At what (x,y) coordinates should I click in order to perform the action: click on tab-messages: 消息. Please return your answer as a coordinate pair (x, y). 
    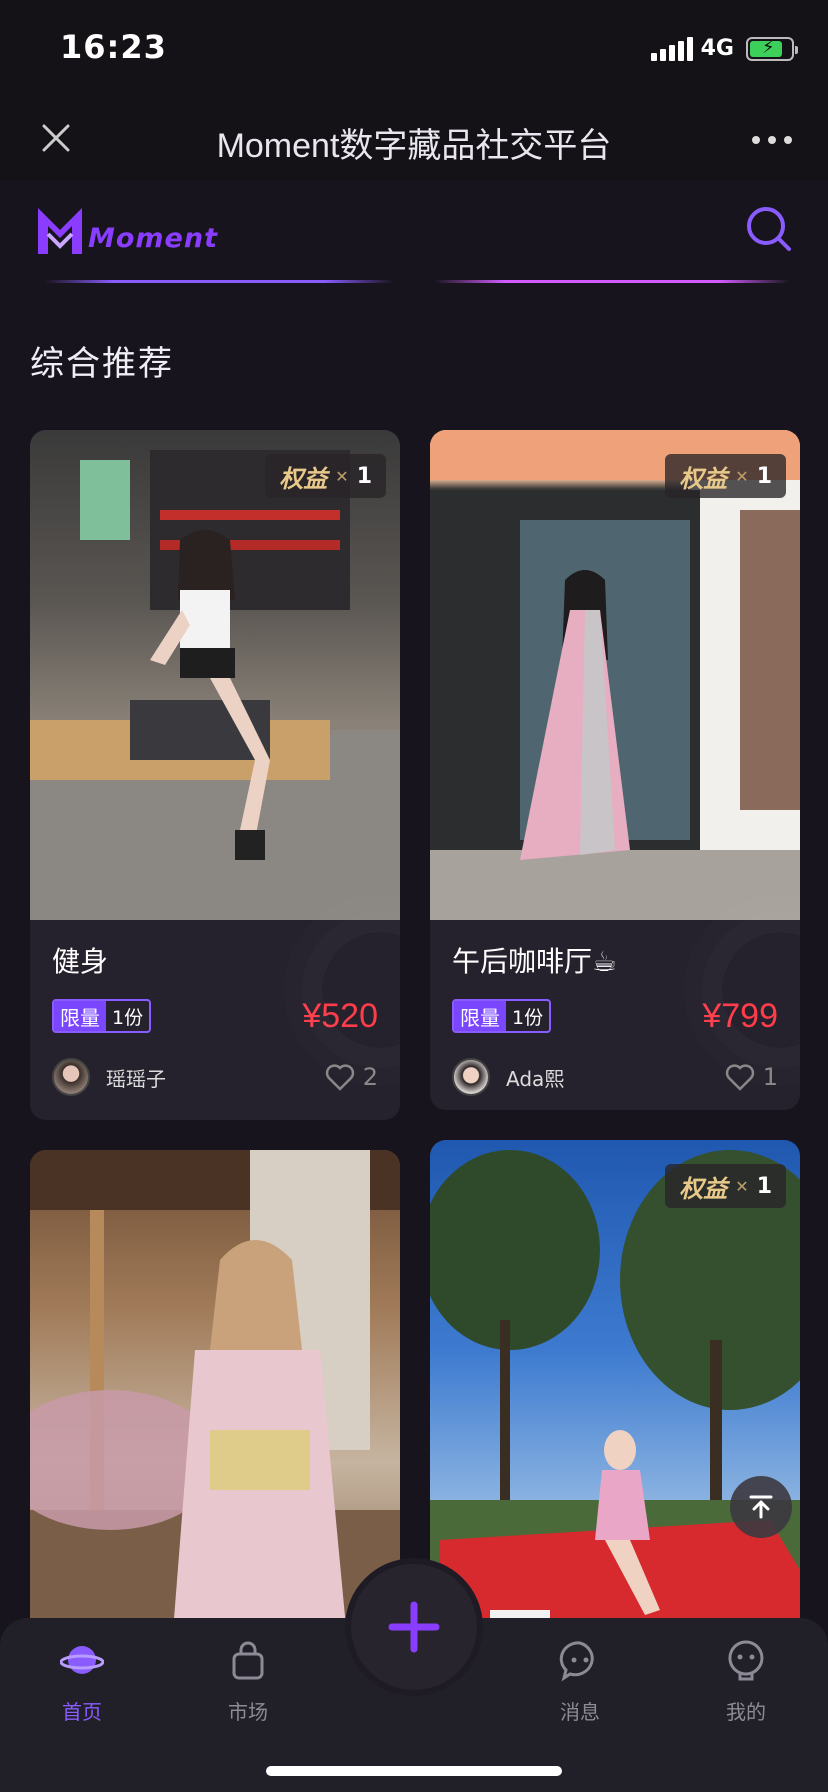
    Looking at the image, I should click on (580, 1681).